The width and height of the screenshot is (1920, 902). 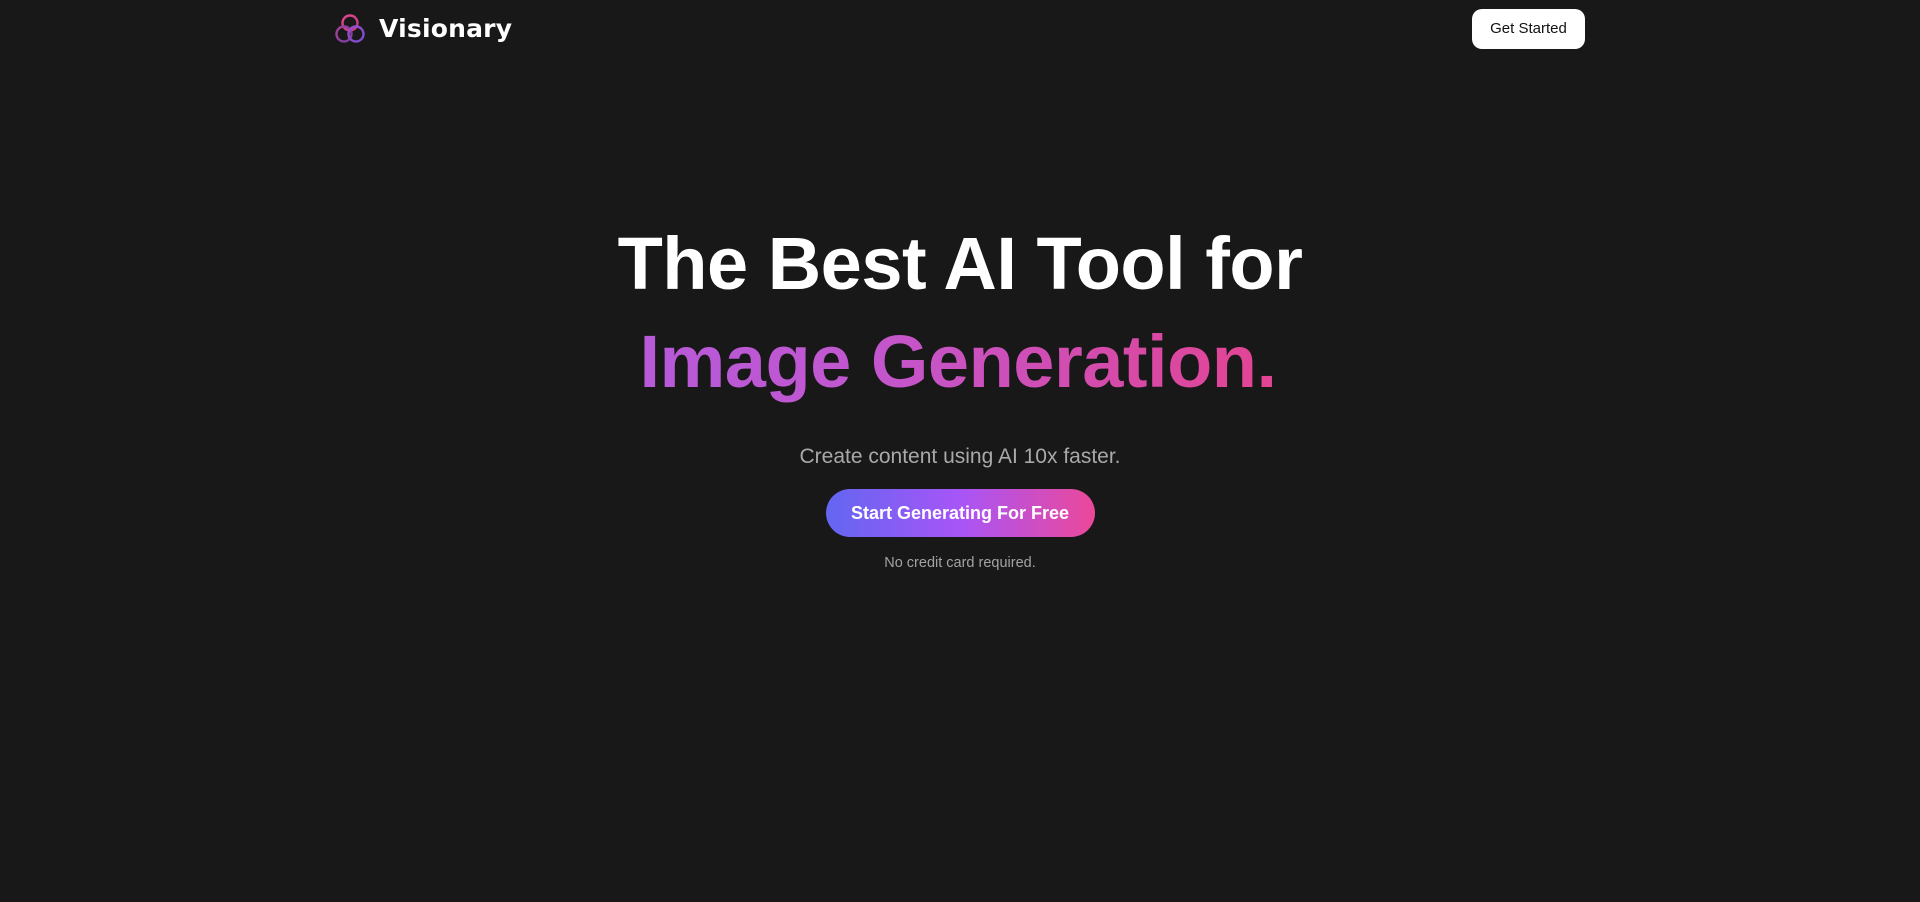 I want to click on brand: Visionary, so click(x=422, y=29).